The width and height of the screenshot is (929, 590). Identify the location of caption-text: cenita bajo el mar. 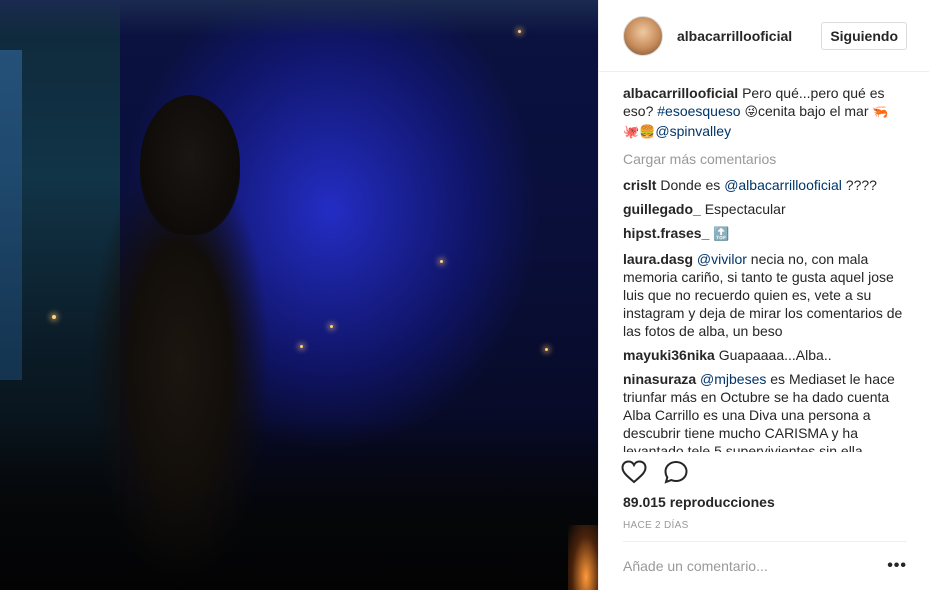
(815, 111).